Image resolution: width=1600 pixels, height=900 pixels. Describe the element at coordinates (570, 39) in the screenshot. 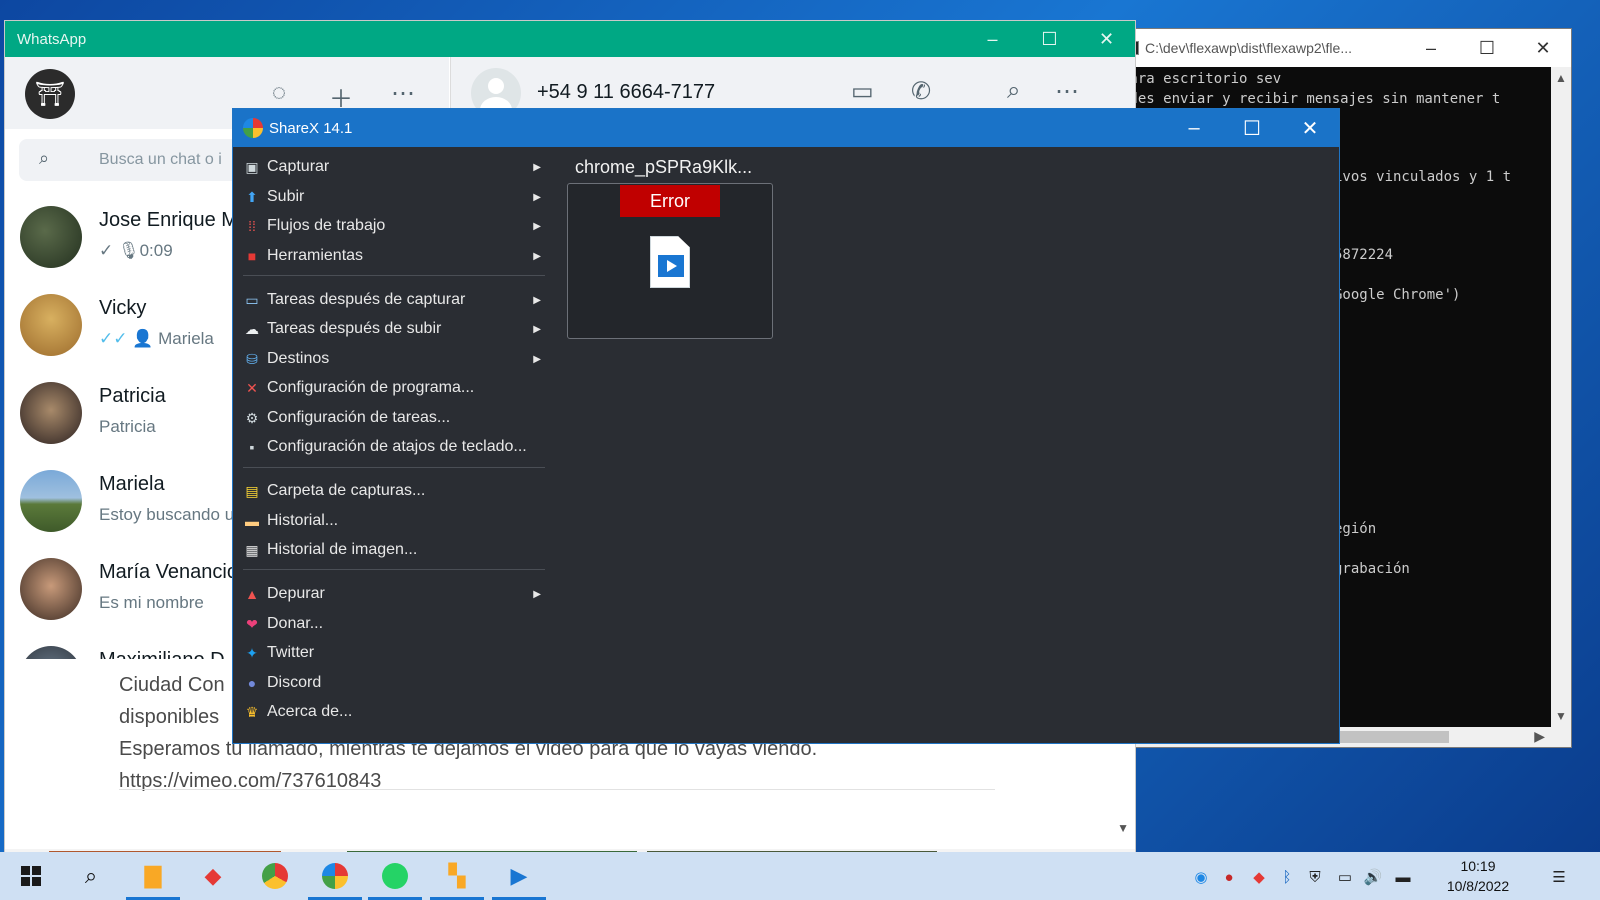

I see `whatsapp-titlebar: WhatsApp – ☐ ✕` at that location.